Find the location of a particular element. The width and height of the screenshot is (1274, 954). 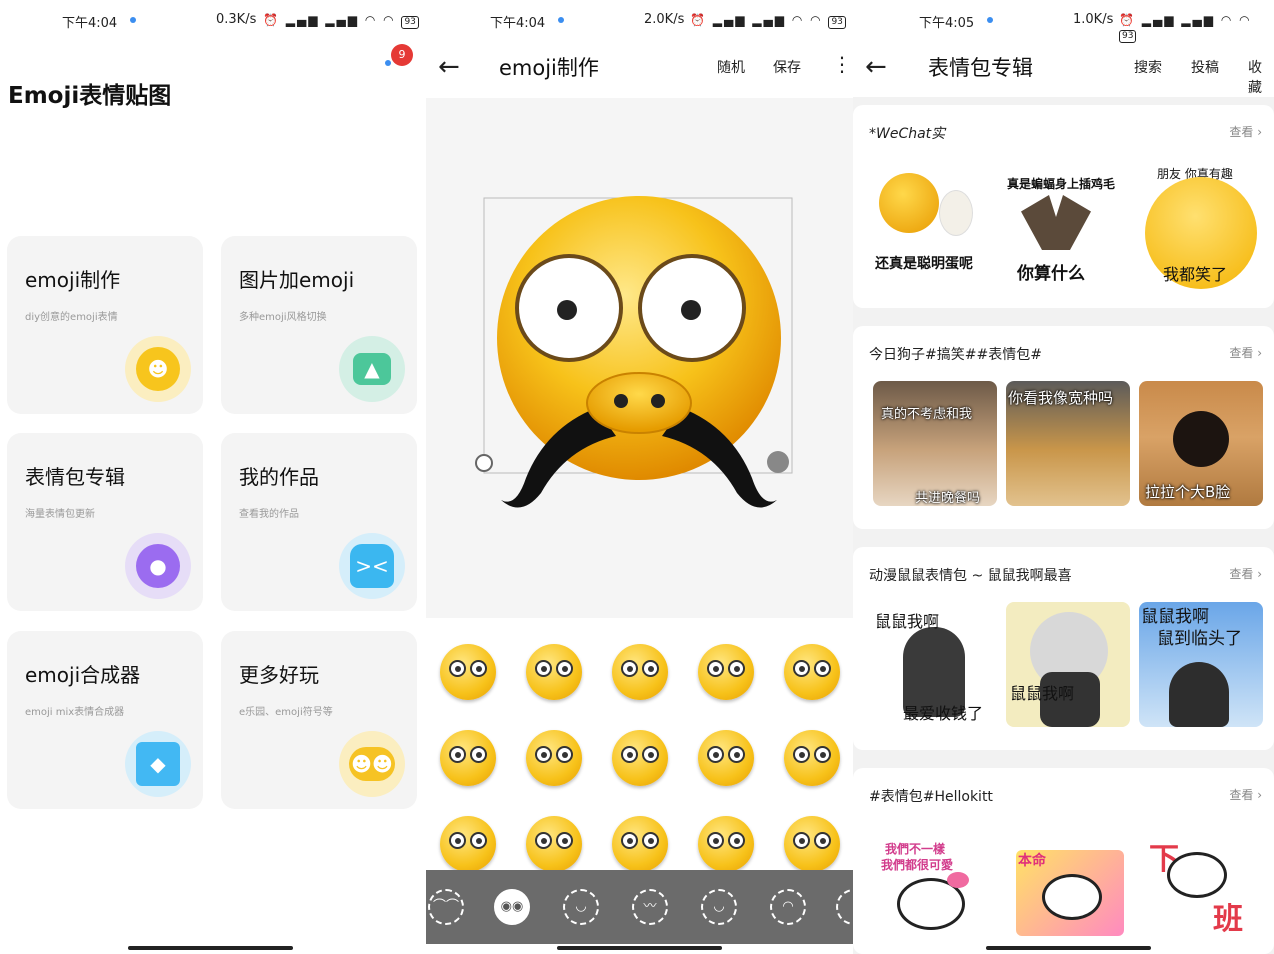

card-sticker-albums: 表情包专辑 海量表情包更新 ● is located at coordinates (105, 522).